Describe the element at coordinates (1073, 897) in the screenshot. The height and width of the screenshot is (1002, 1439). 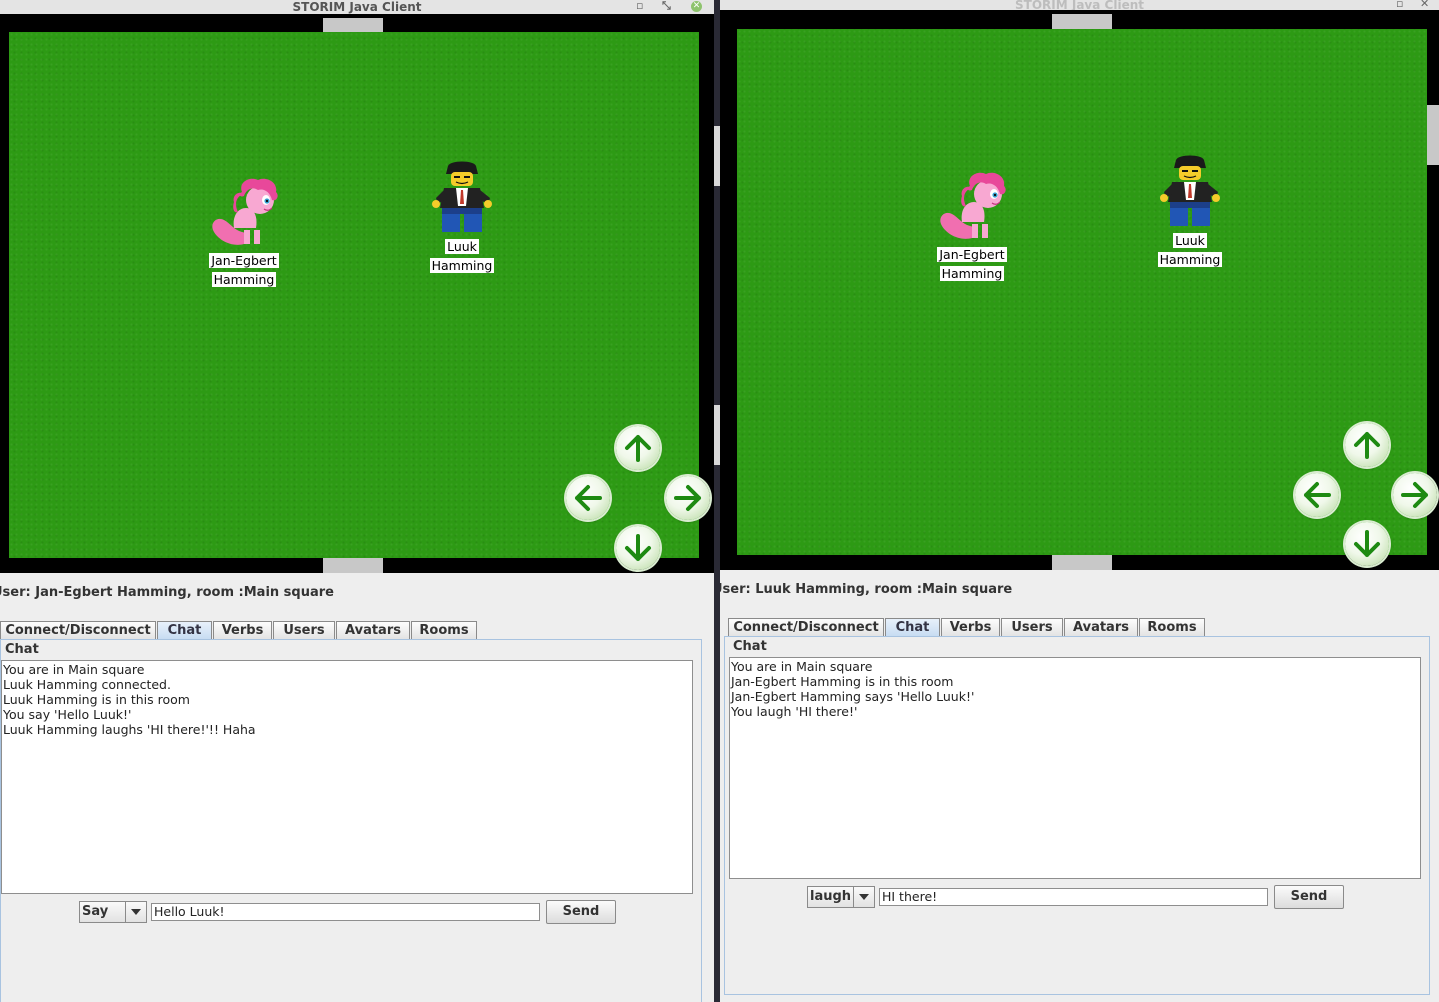
I see `message-input: HI there!` at that location.